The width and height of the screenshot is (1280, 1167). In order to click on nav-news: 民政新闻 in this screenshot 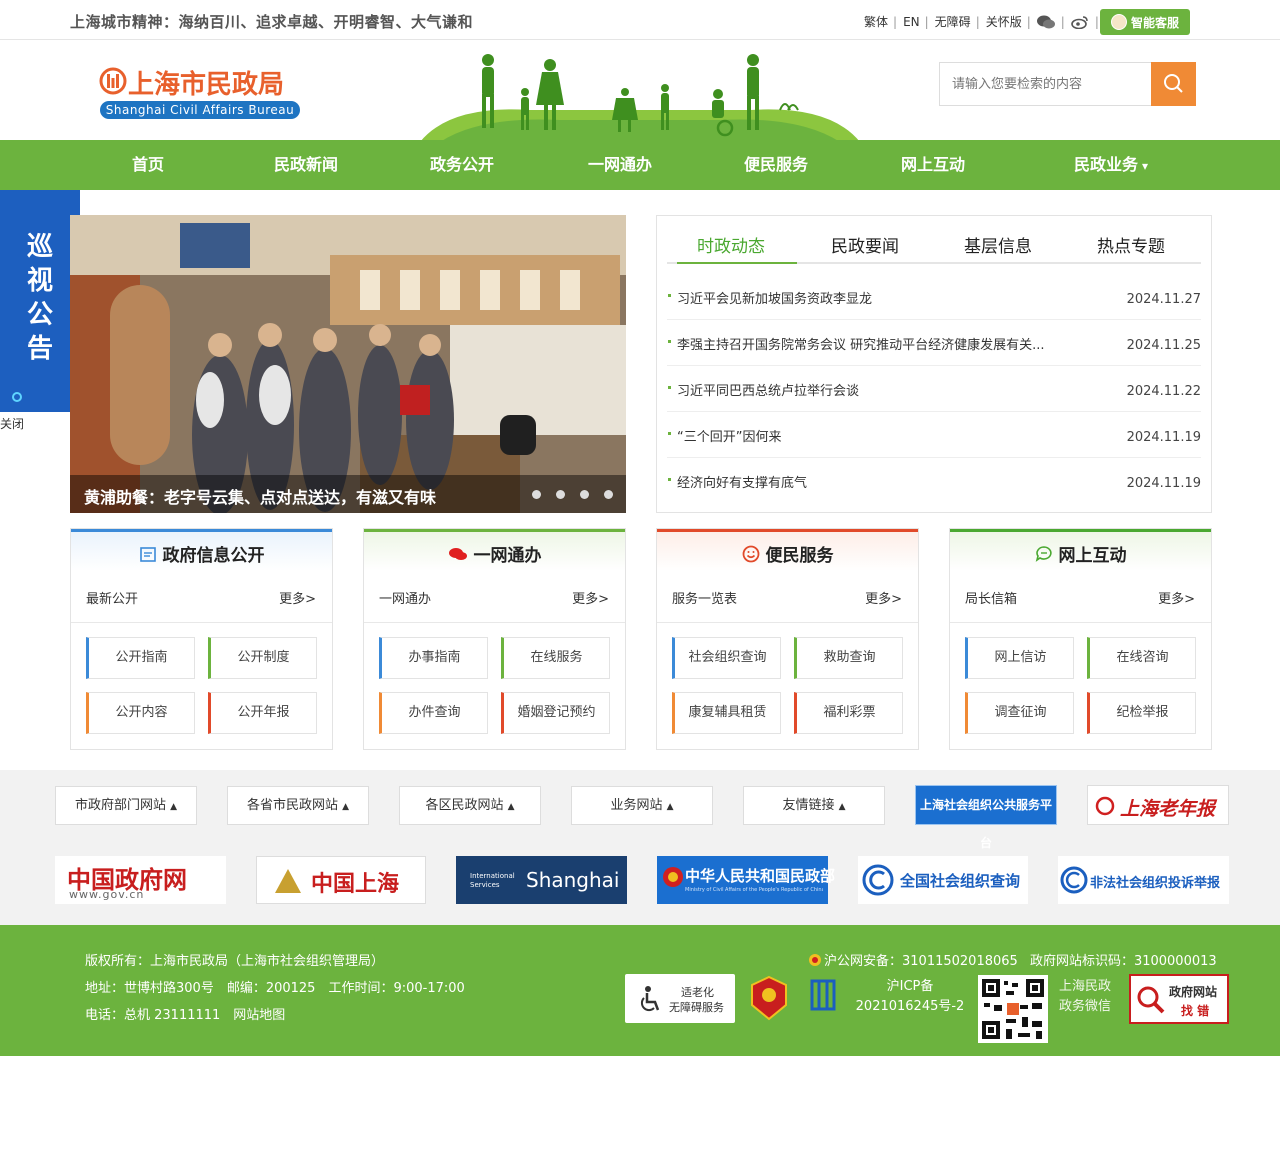, I will do `click(306, 165)`.